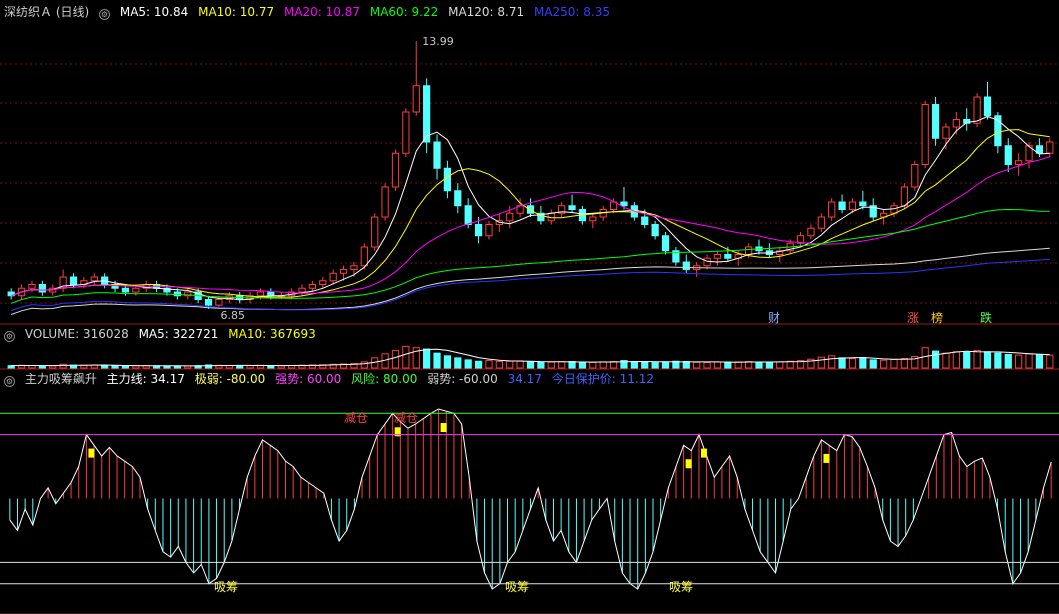 The height and width of the screenshot is (614, 1059). I want to click on accumulate-label-1: 吸筹, so click(226, 587).